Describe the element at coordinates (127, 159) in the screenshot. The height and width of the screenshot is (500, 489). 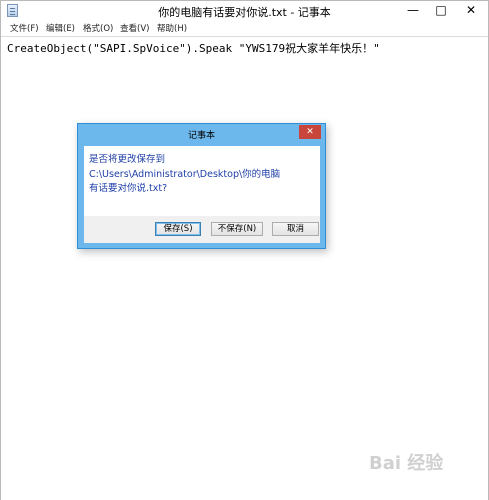
I see `dialog-message-line1: 是否将更改保存到` at that location.